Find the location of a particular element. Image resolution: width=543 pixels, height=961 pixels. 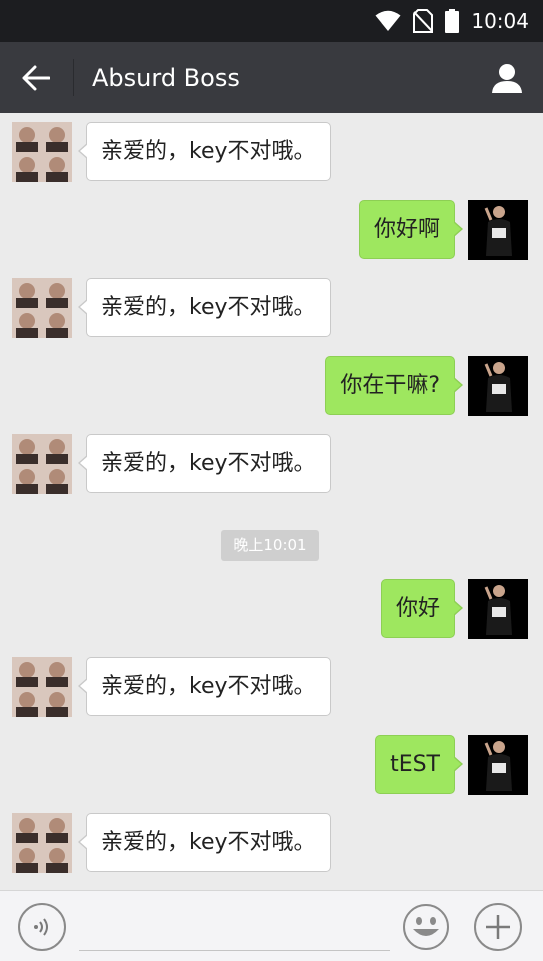

message-bubble-sent: 你好 is located at coordinates (422, 608).